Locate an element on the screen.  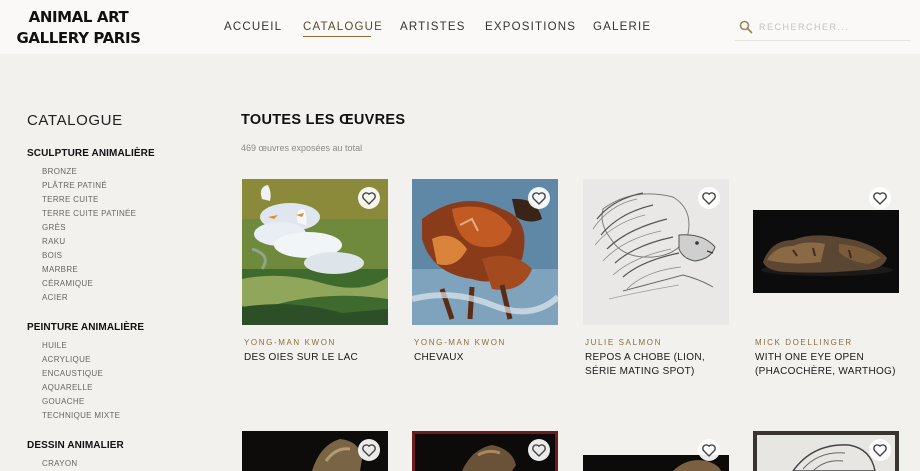
nav-accueil: ACCUEIL is located at coordinates (253, 27).